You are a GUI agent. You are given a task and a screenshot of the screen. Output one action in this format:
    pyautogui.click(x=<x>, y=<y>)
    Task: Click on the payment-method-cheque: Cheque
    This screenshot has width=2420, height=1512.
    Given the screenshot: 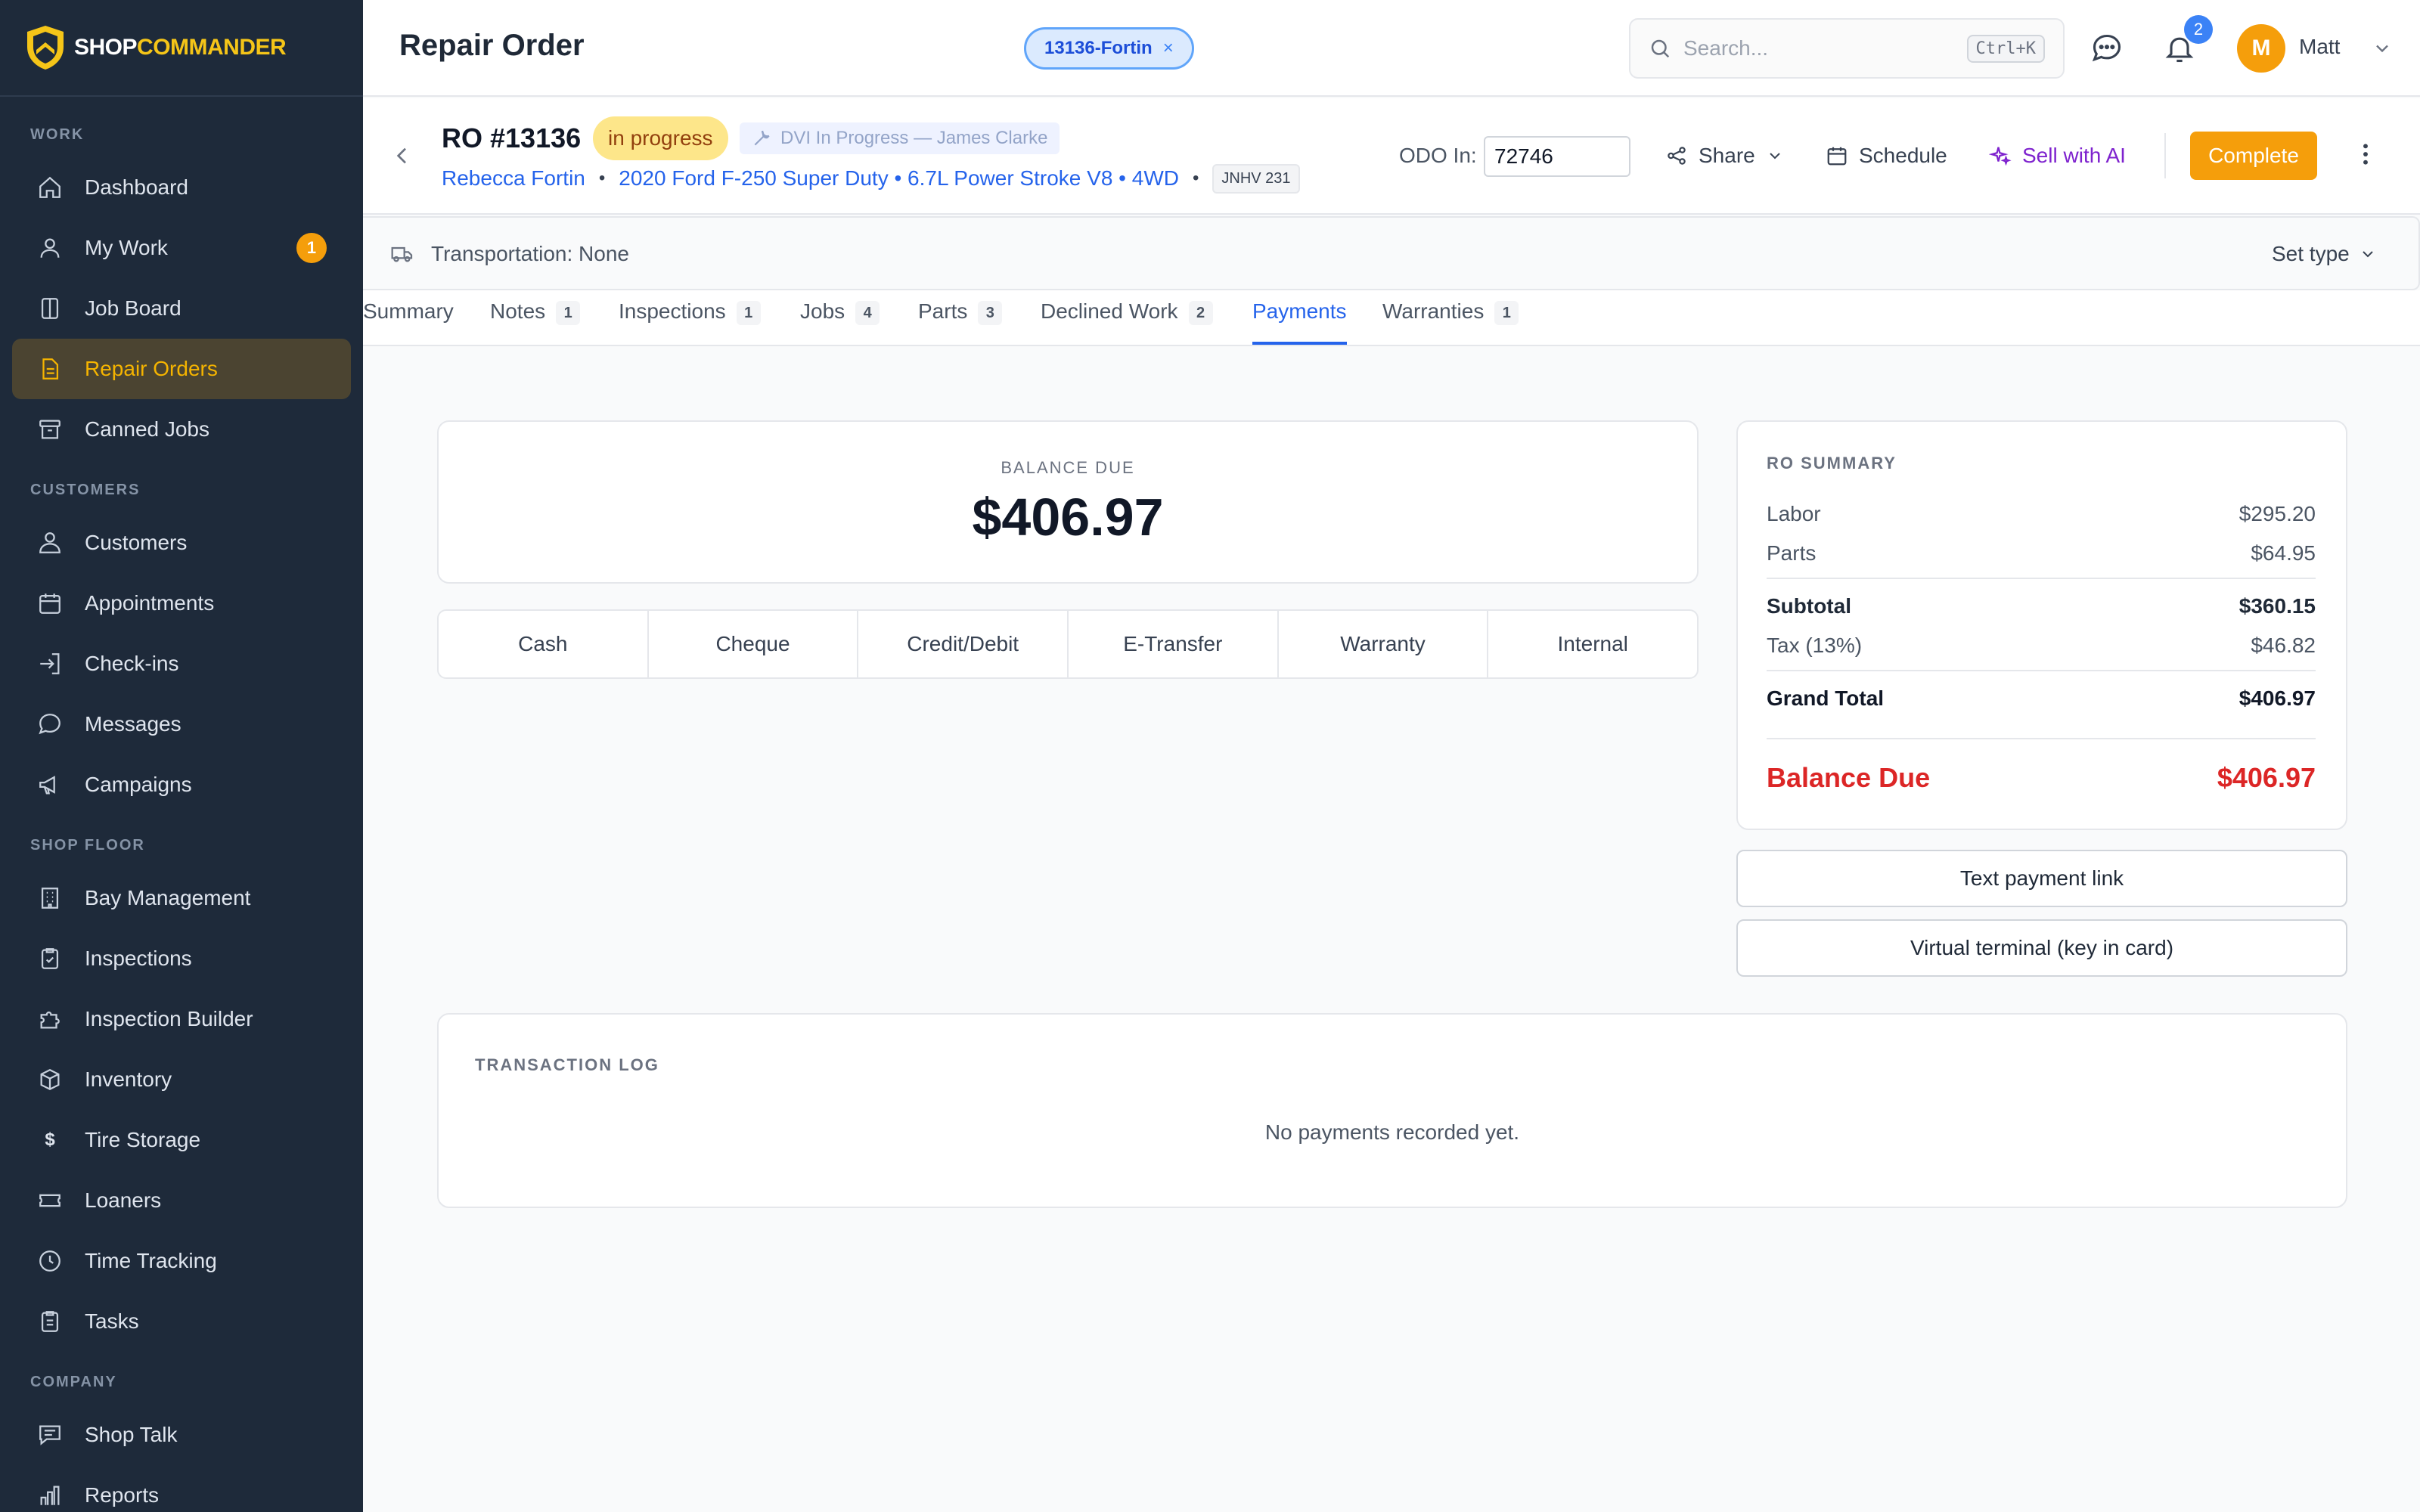 What is the action you would take?
    pyautogui.click(x=754, y=644)
    